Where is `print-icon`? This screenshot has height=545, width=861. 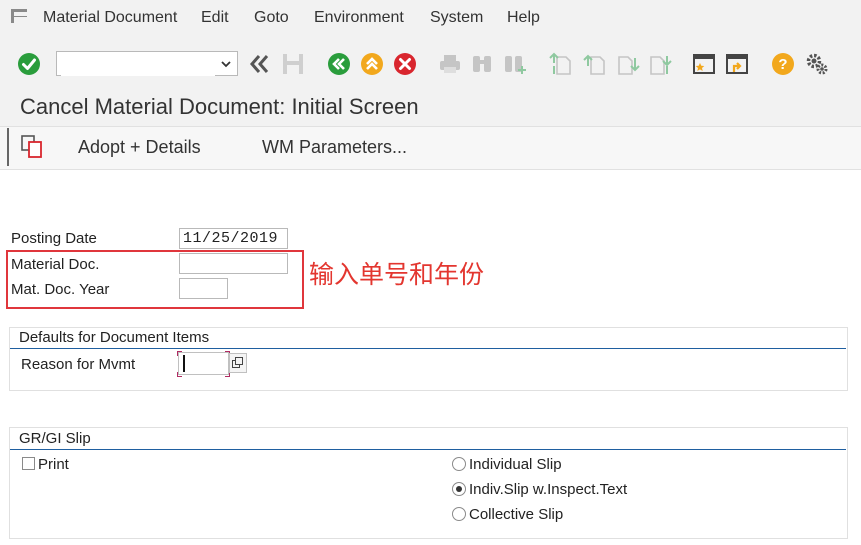 print-icon is located at coordinates (450, 64).